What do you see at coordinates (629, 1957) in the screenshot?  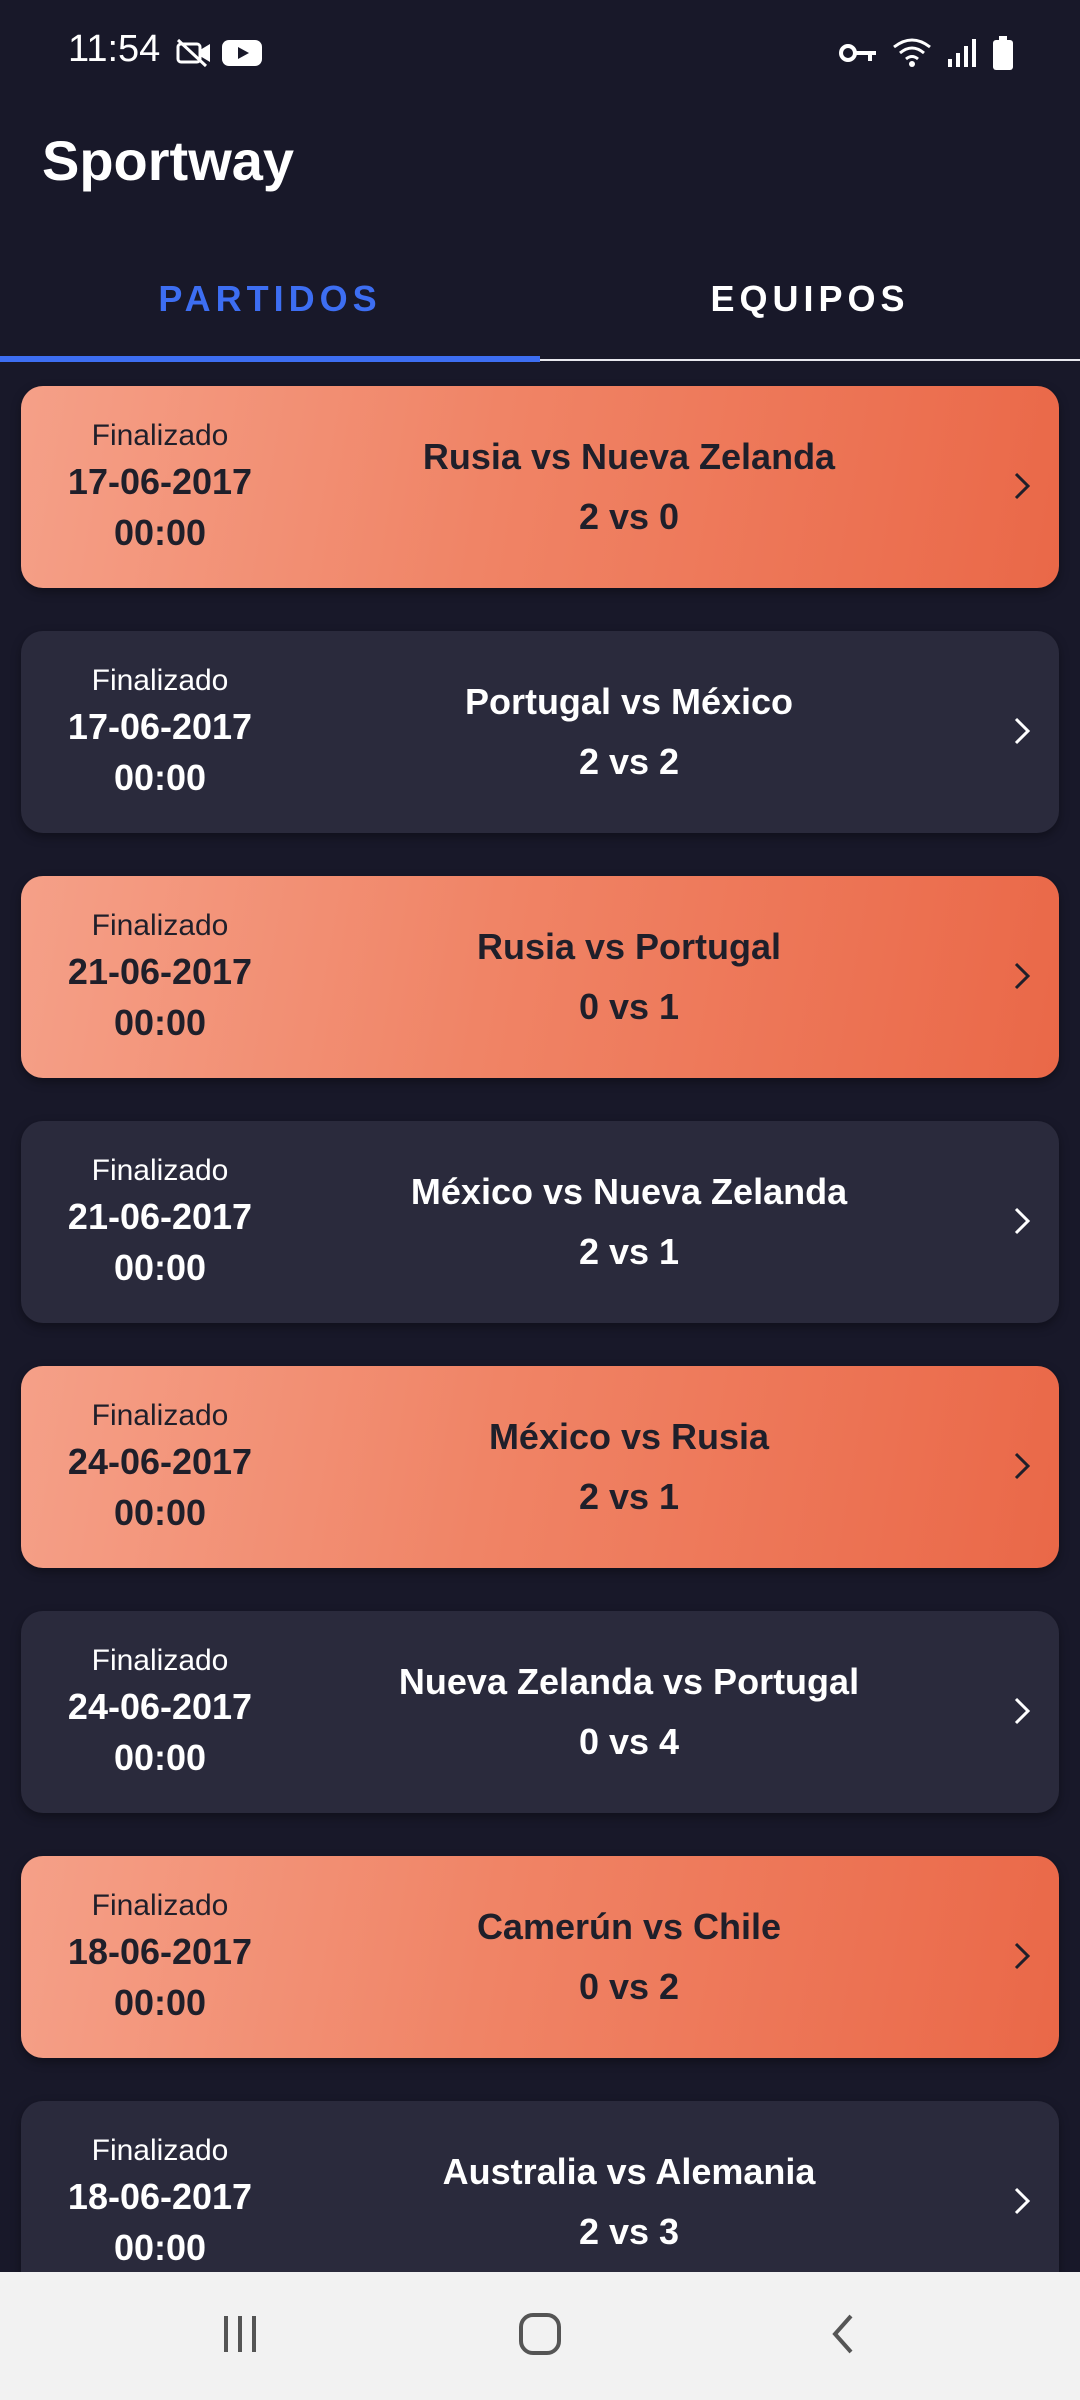 I see `match-info: Camerún vs Chile 0 vs 2` at bounding box center [629, 1957].